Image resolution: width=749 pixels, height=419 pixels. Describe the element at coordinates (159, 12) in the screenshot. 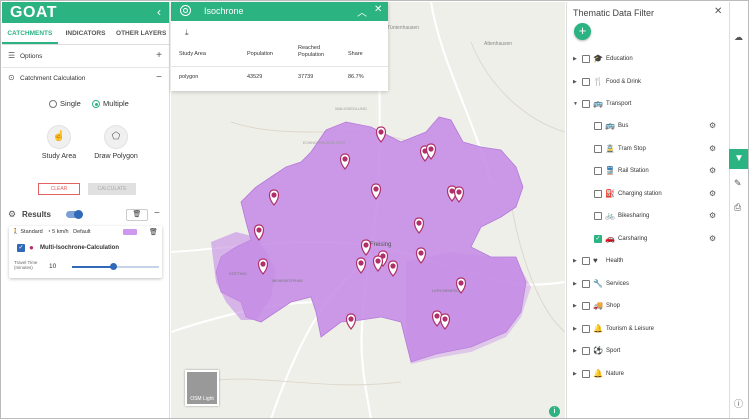

I see `chevron-left-icon: ‹` at that location.